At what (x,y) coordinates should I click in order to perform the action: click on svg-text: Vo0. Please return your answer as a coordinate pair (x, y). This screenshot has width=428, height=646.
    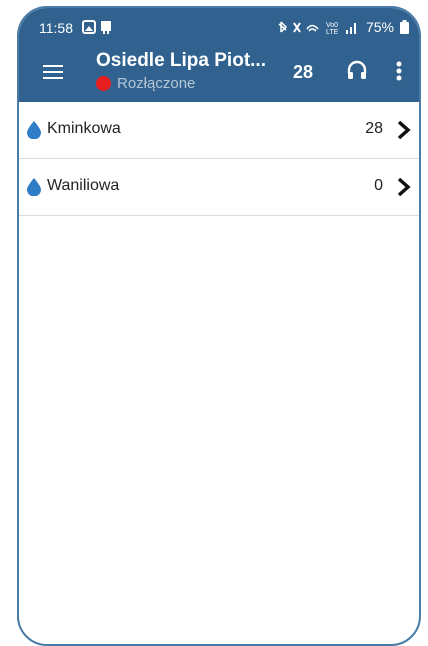
    Looking at the image, I should click on (332, 25).